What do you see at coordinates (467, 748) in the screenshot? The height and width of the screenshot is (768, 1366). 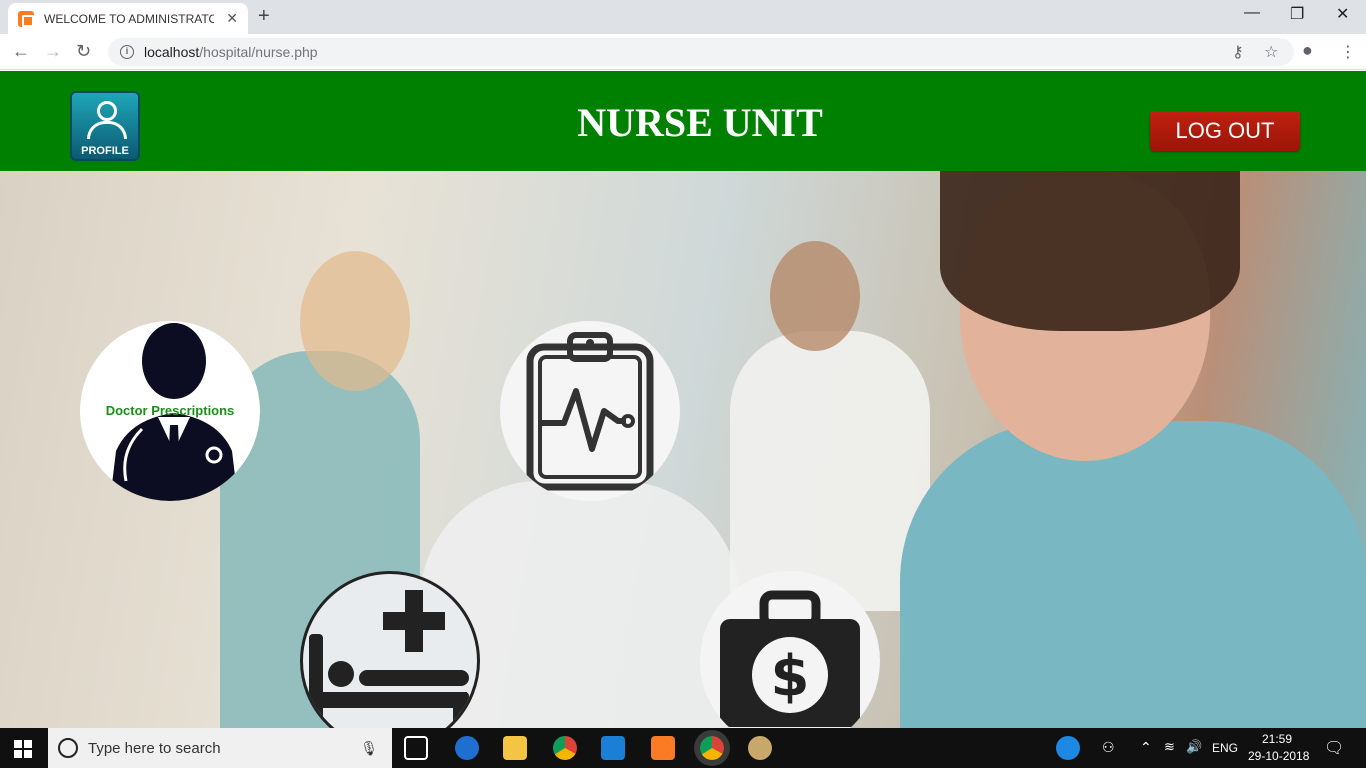 I see `edge-icon` at bounding box center [467, 748].